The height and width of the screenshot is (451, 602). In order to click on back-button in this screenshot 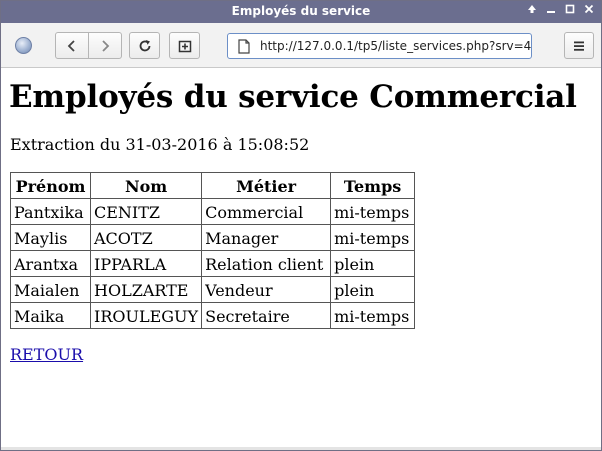, I will do `click(72, 45)`.